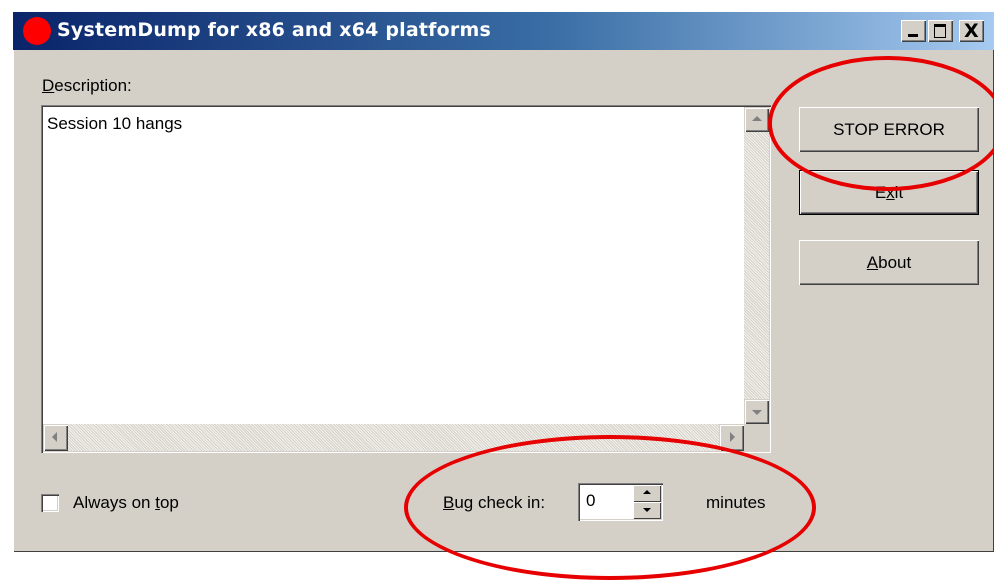  Describe the element at coordinates (872, 262) in the screenshot. I see `about-label-access-key: A` at that location.